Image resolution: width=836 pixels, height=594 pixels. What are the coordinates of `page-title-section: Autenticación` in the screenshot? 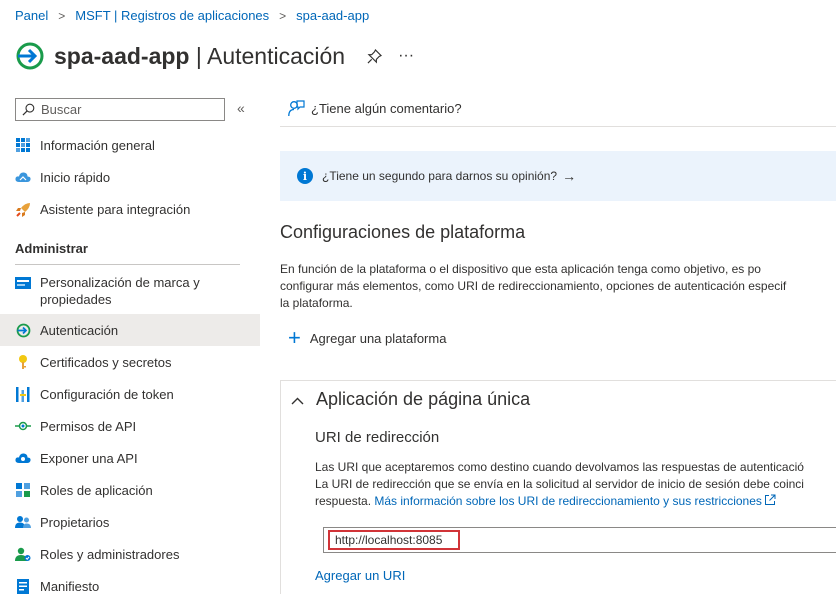 It's located at (276, 55).